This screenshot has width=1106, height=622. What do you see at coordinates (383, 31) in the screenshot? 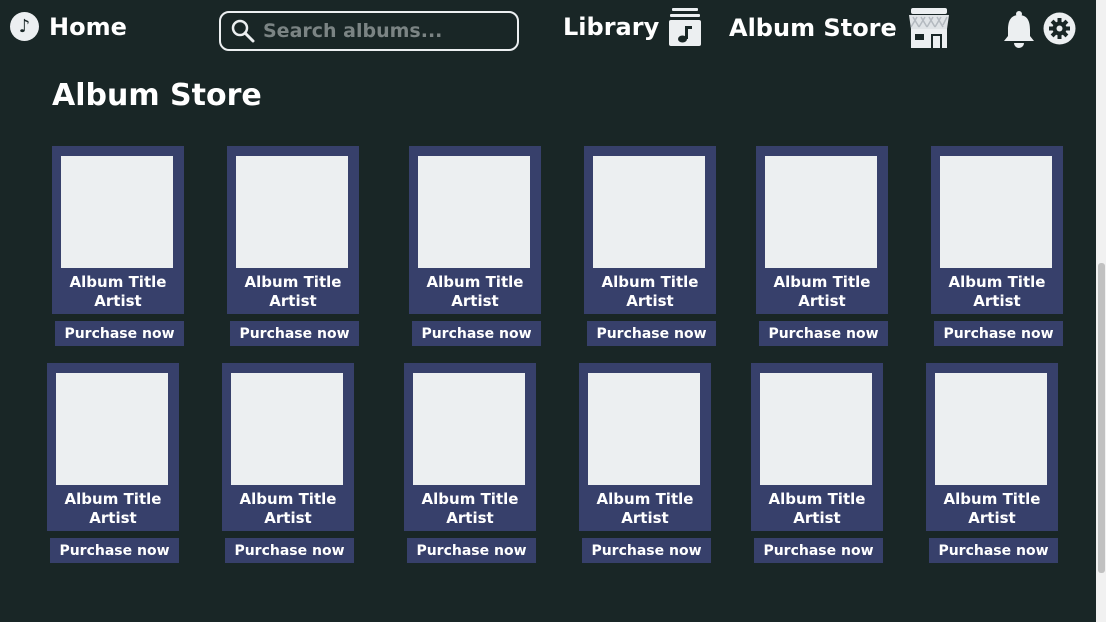
I see `search-input` at bounding box center [383, 31].